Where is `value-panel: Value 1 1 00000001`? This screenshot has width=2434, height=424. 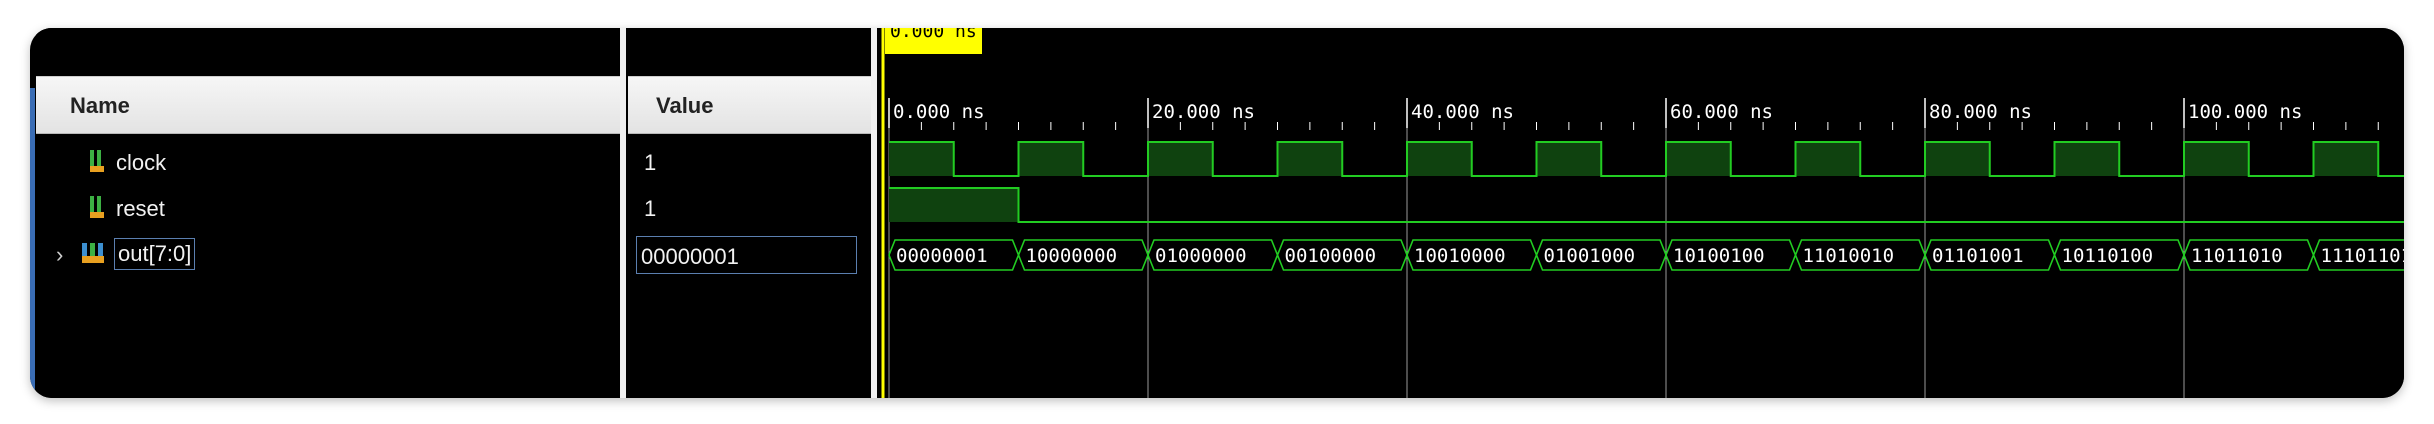
value-panel: Value 1 1 00000001 is located at coordinates (749, 213).